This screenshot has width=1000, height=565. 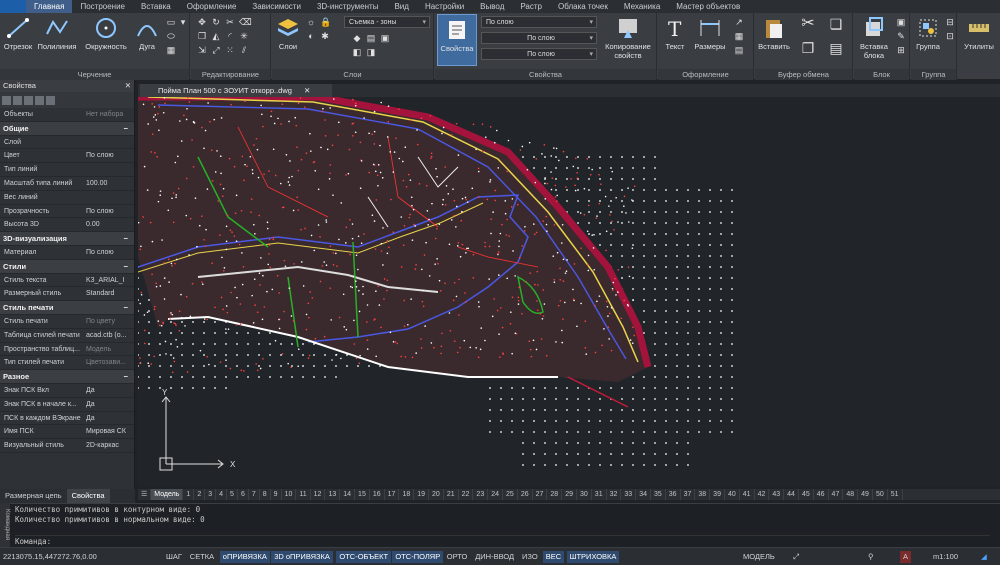 What do you see at coordinates (614, 494) in the screenshot?
I see `layout-tab: 32` at bounding box center [614, 494].